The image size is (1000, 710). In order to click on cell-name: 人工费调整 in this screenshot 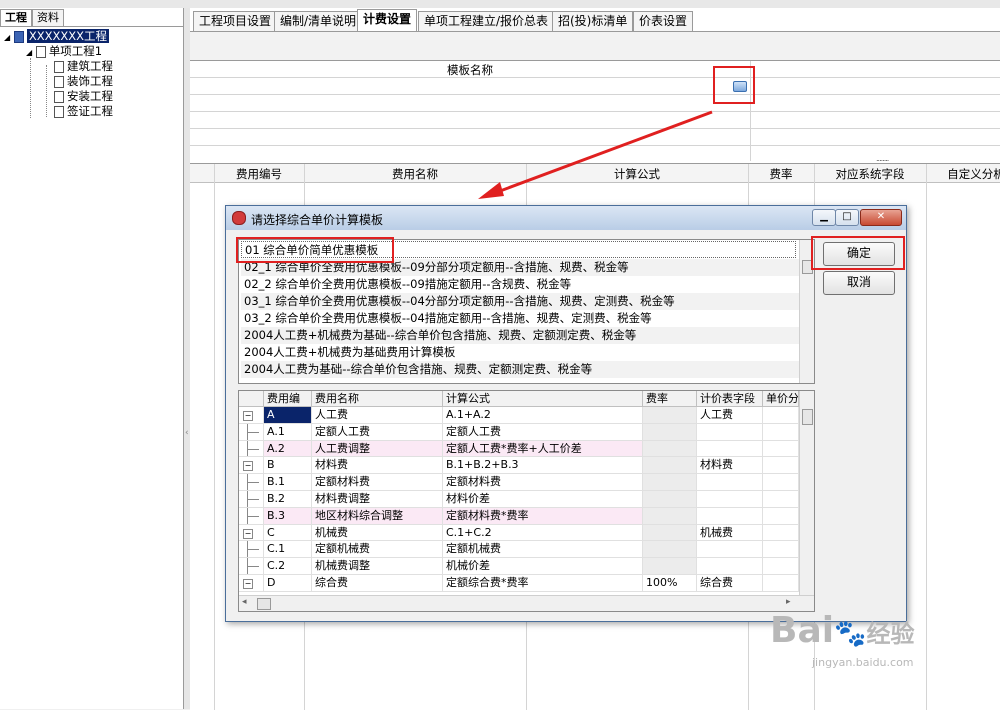, I will do `click(377, 449)`.